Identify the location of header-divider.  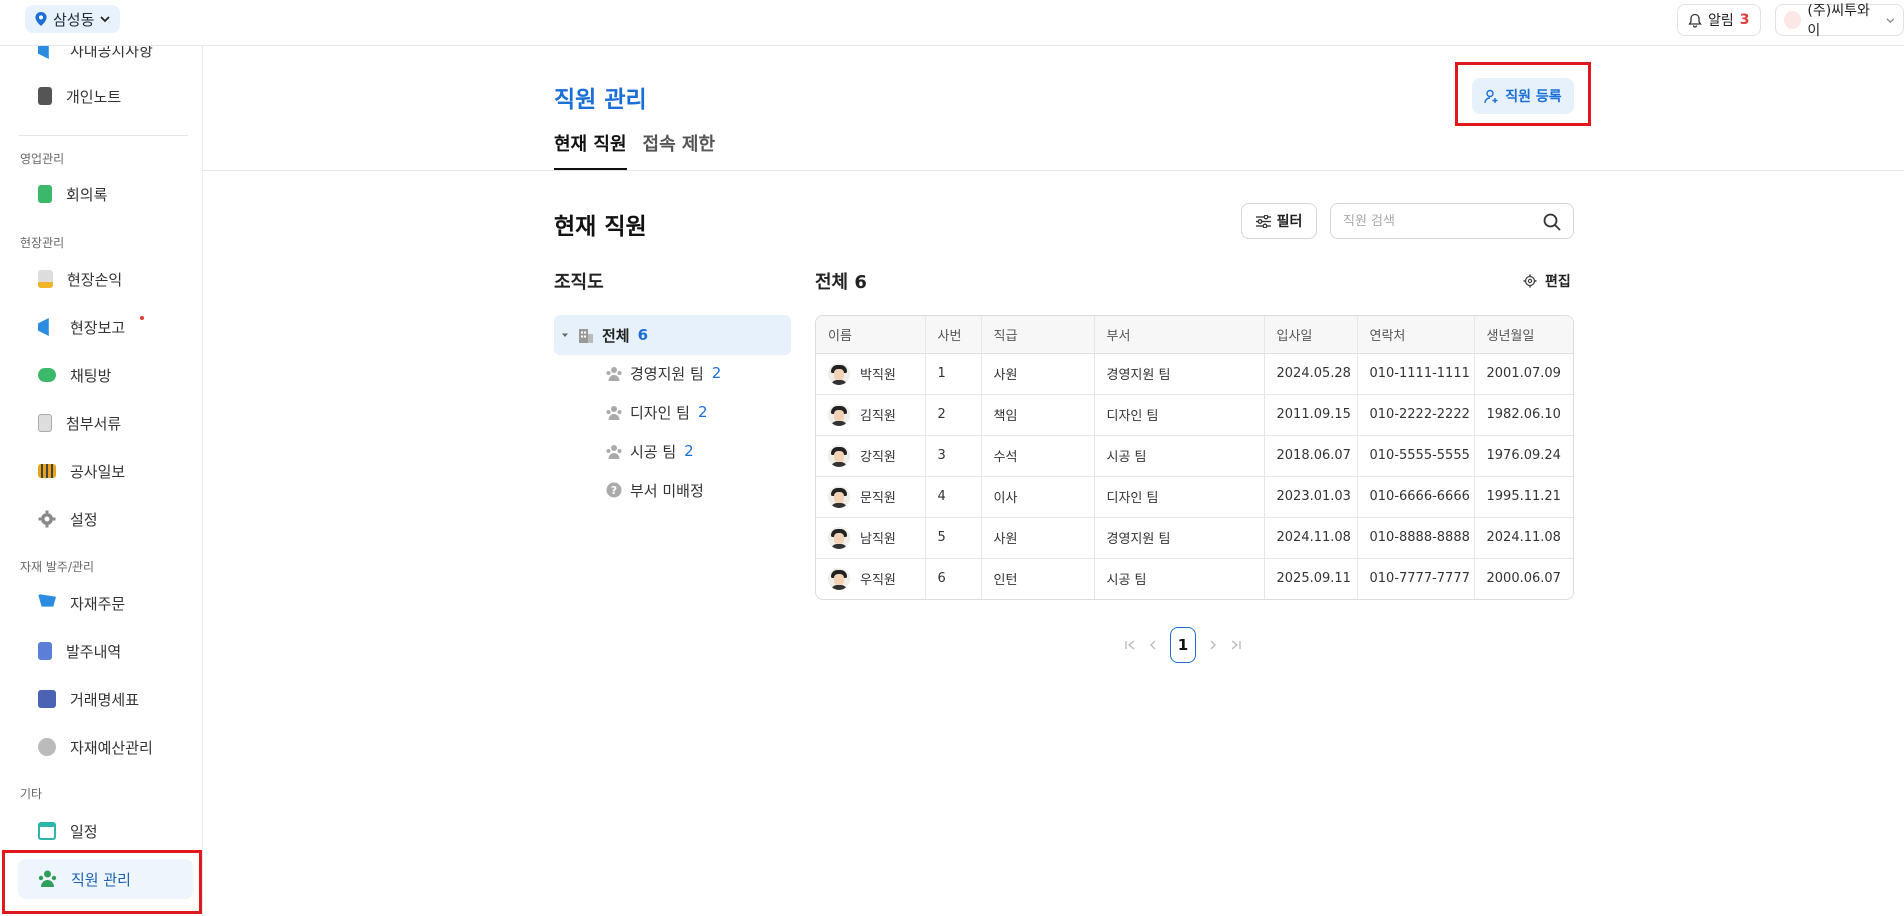
(1053, 170).